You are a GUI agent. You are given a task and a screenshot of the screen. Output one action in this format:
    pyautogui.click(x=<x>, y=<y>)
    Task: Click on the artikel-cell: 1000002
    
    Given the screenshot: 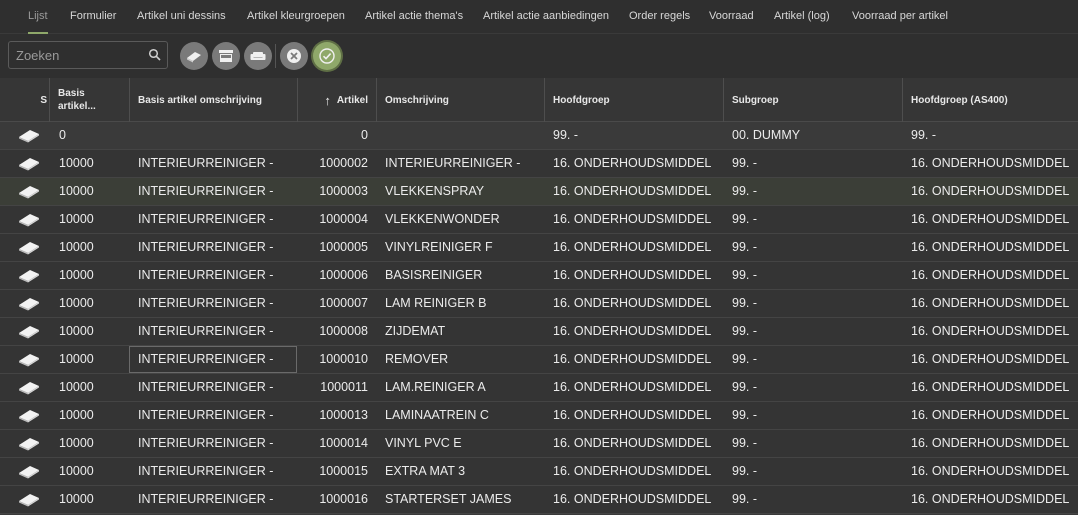 What is the action you would take?
    pyautogui.click(x=334, y=163)
    